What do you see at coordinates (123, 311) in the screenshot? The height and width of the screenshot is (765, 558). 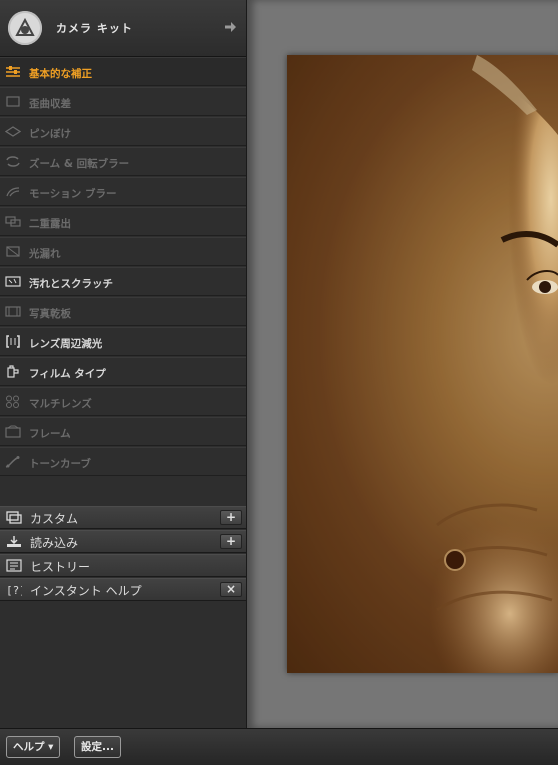 I see `tool-photo-plate: 写真乾板` at bounding box center [123, 311].